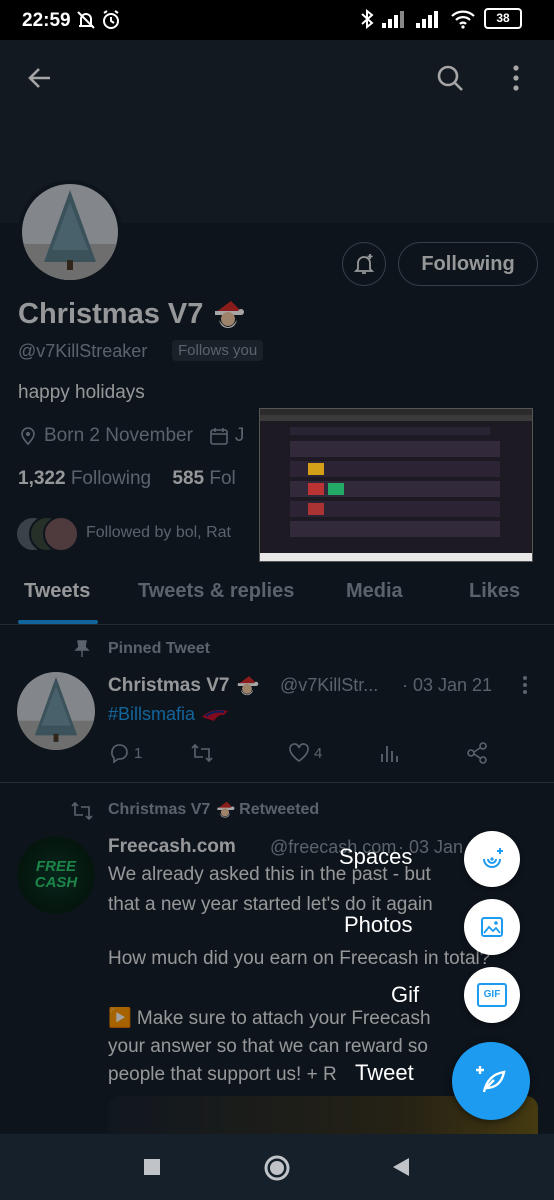 The width and height of the screenshot is (554, 1200). I want to click on hashtag-link: #Billsmafia, so click(151, 714).